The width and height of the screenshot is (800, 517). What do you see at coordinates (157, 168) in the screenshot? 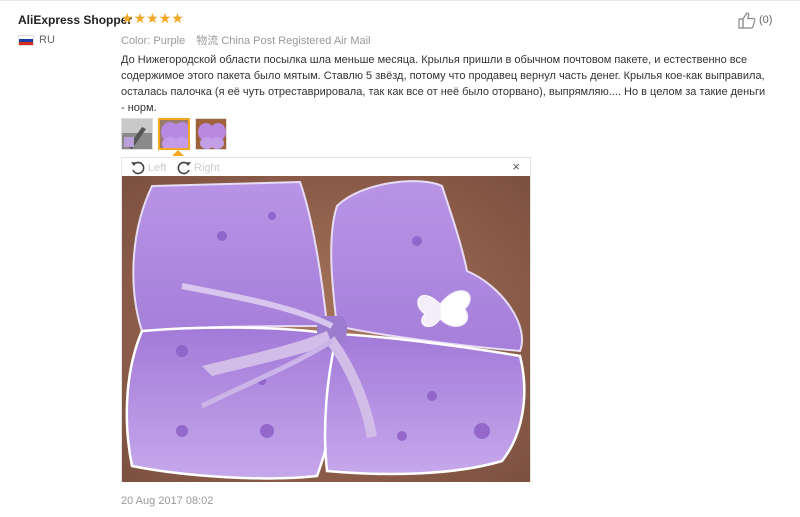
I see `rotate-left-label: Left` at bounding box center [157, 168].